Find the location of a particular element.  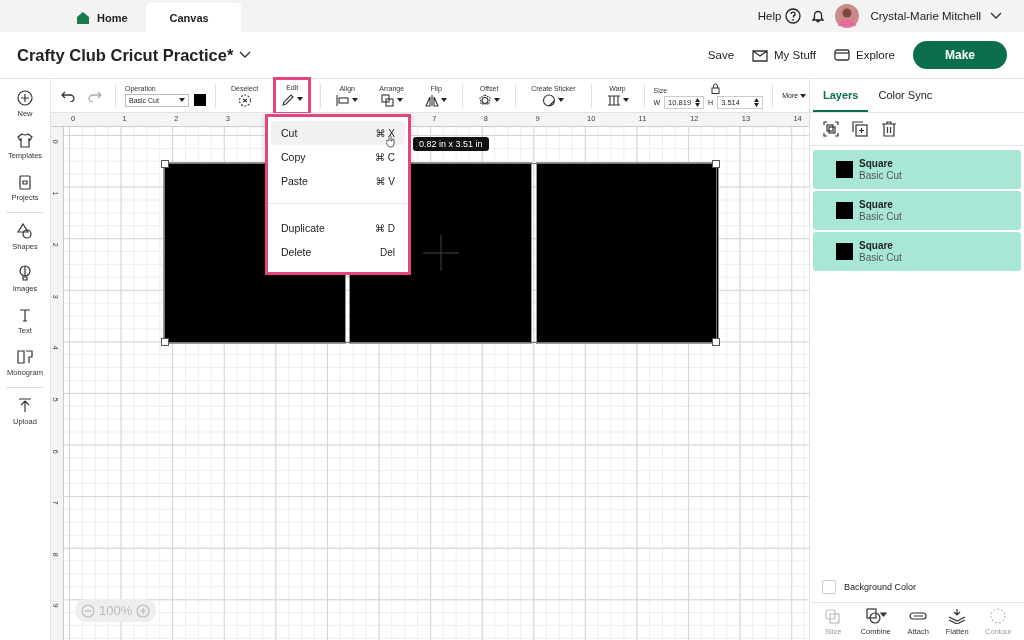

size-tooltip: 0.82 in x 3.51 in is located at coordinates (451, 144).